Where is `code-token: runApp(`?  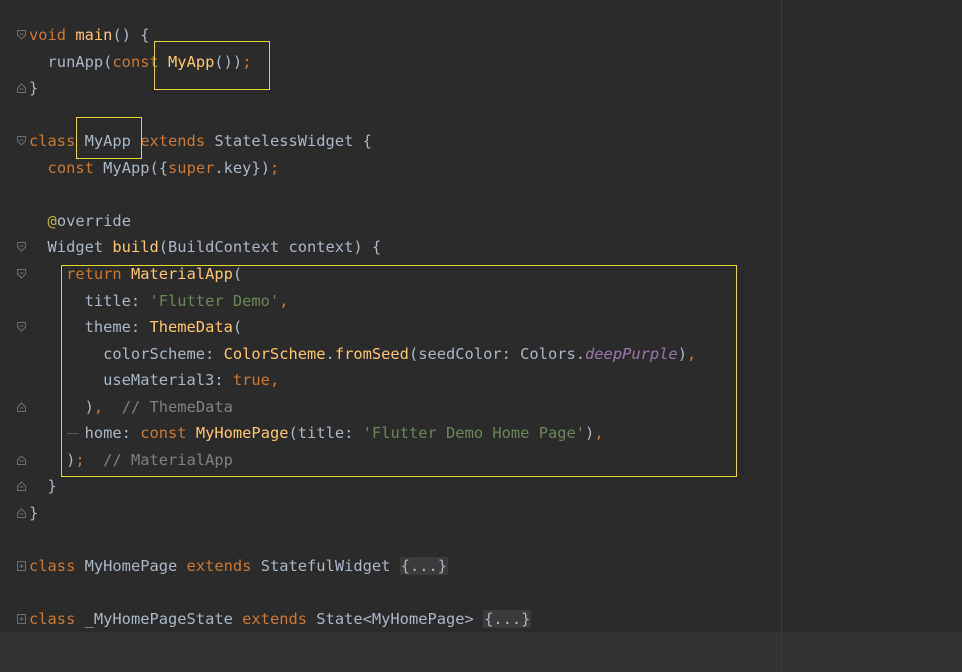 code-token: runApp( is located at coordinates (71, 61).